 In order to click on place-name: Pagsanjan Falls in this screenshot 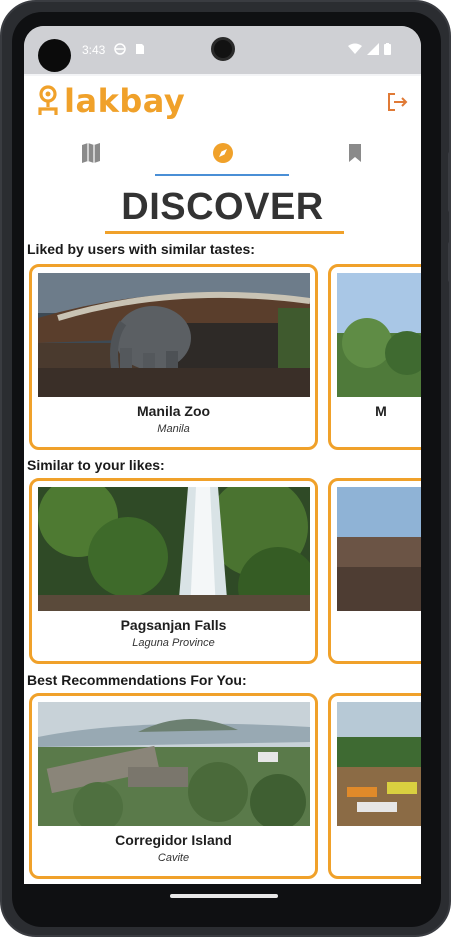, I will do `click(173, 625)`.